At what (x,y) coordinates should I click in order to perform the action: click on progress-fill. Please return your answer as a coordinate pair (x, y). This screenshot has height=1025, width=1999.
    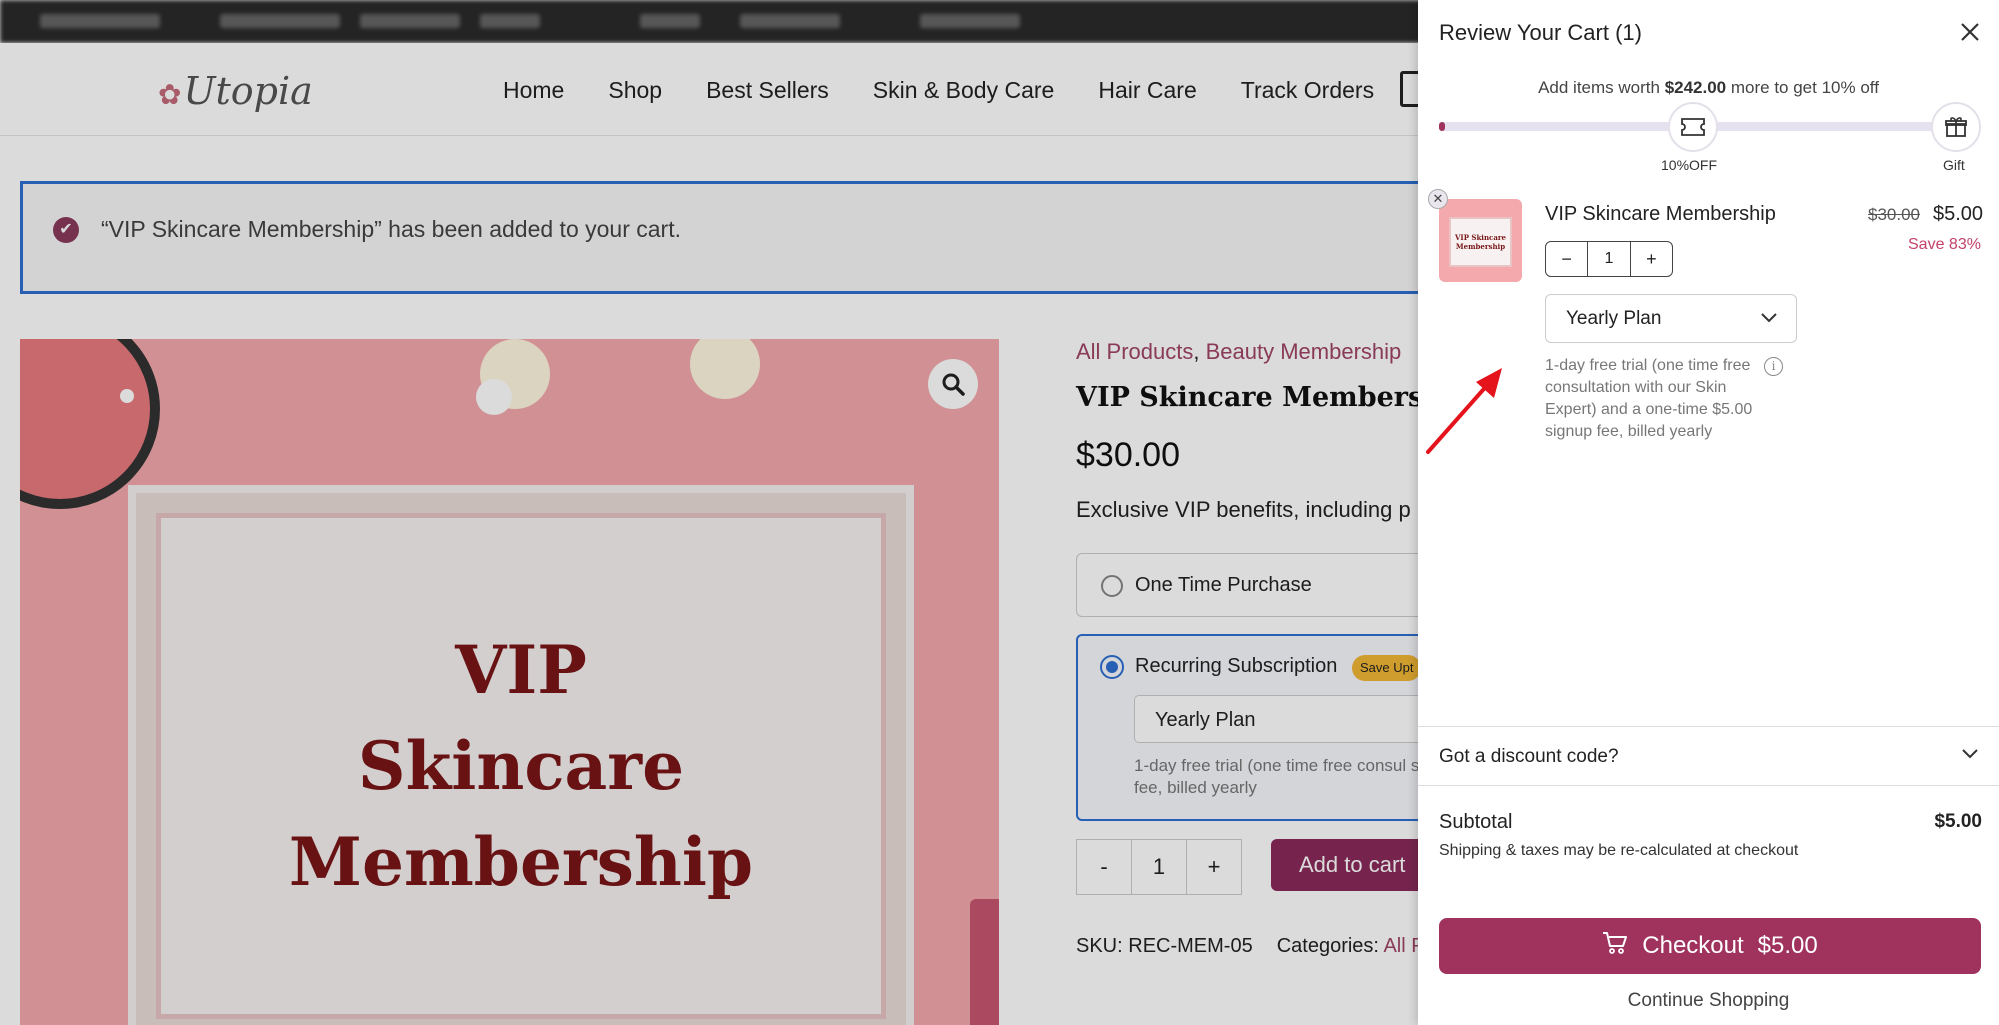
    Looking at the image, I should click on (1442, 126).